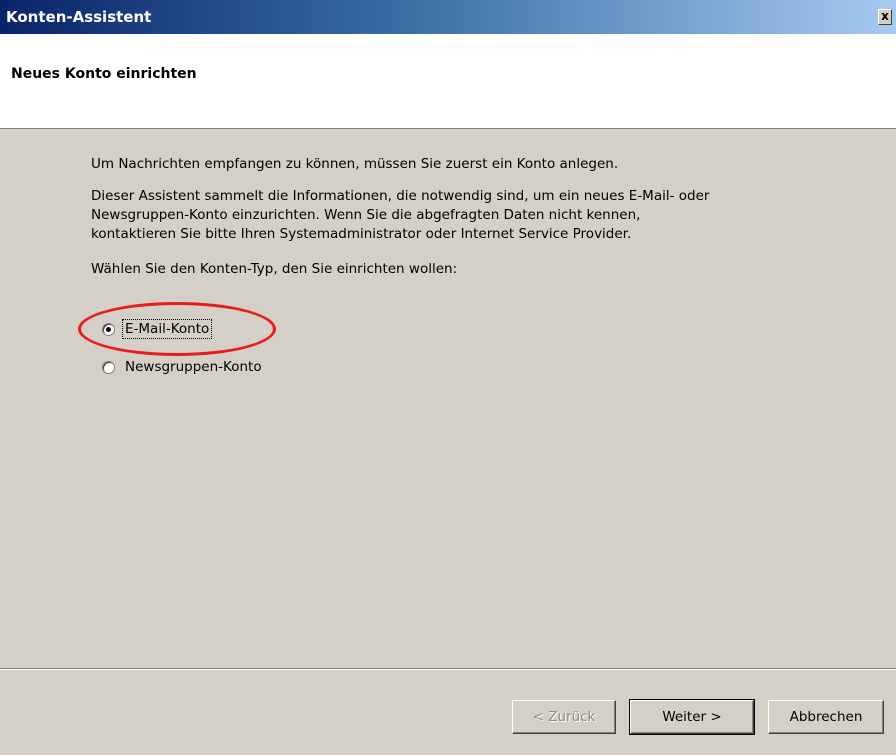 The image size is (896, 755). Describe the element at coordinates (448, 81) in the screenshot. I see `wizard-header: Neues Konto einrichten` at that location.